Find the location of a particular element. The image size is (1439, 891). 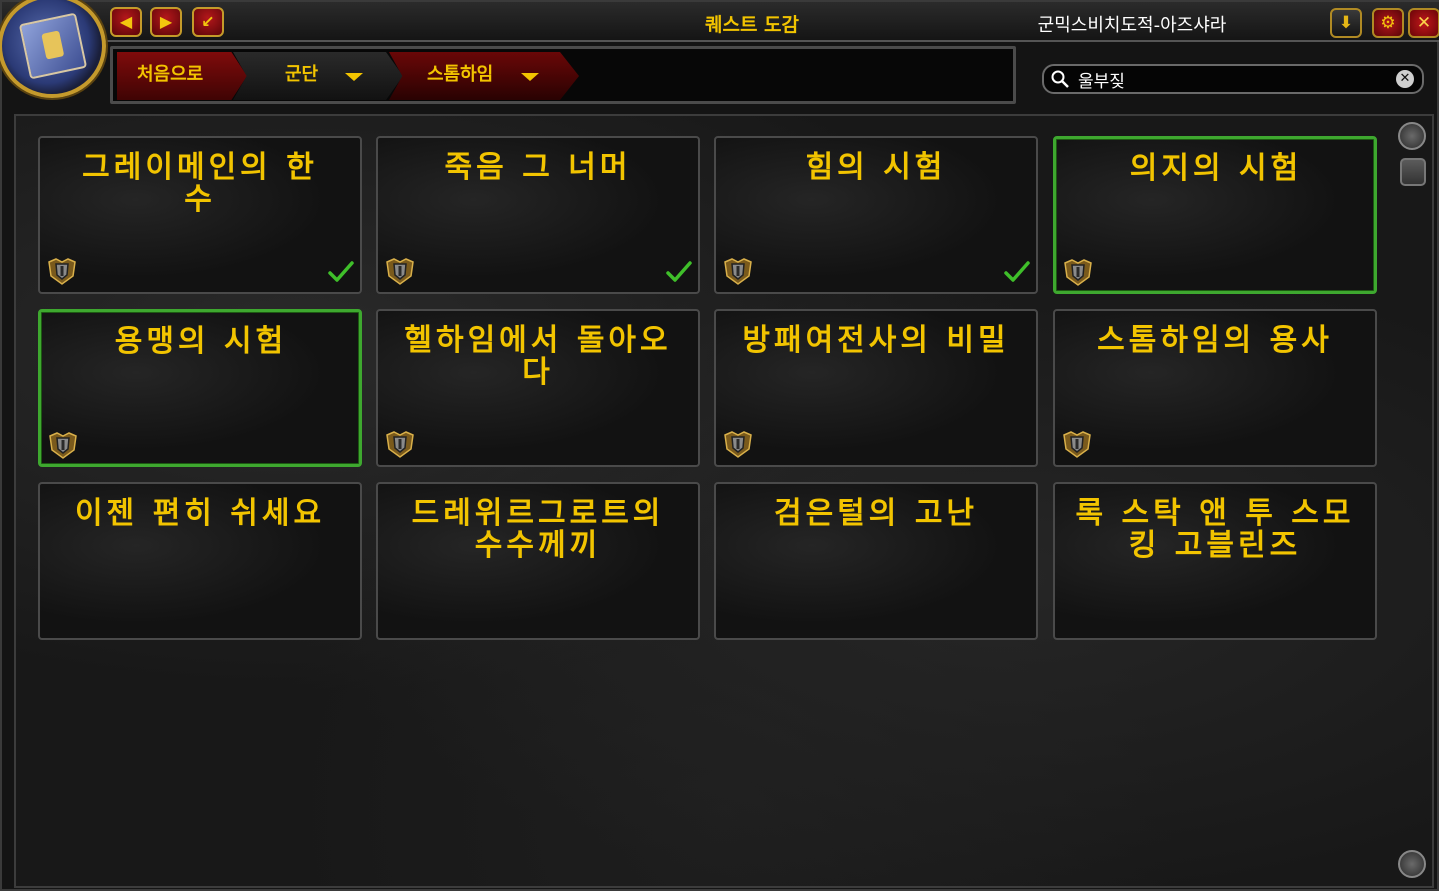

arrow-right-icon: ▶ is located at coordinates (166, 21).